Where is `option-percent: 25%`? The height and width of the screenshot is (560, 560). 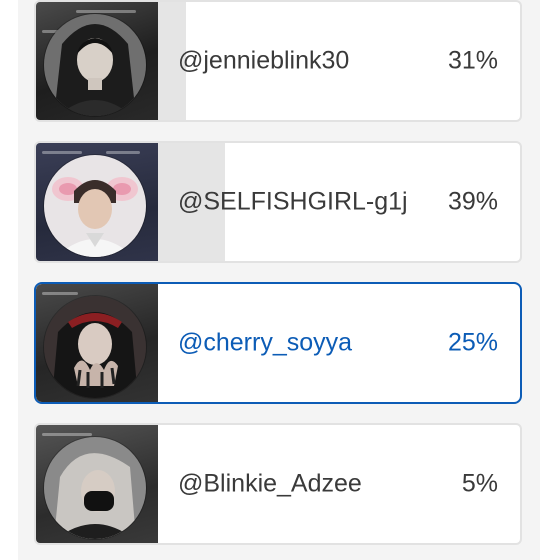 option-percent: 25% is located at coordinates (472, 342).